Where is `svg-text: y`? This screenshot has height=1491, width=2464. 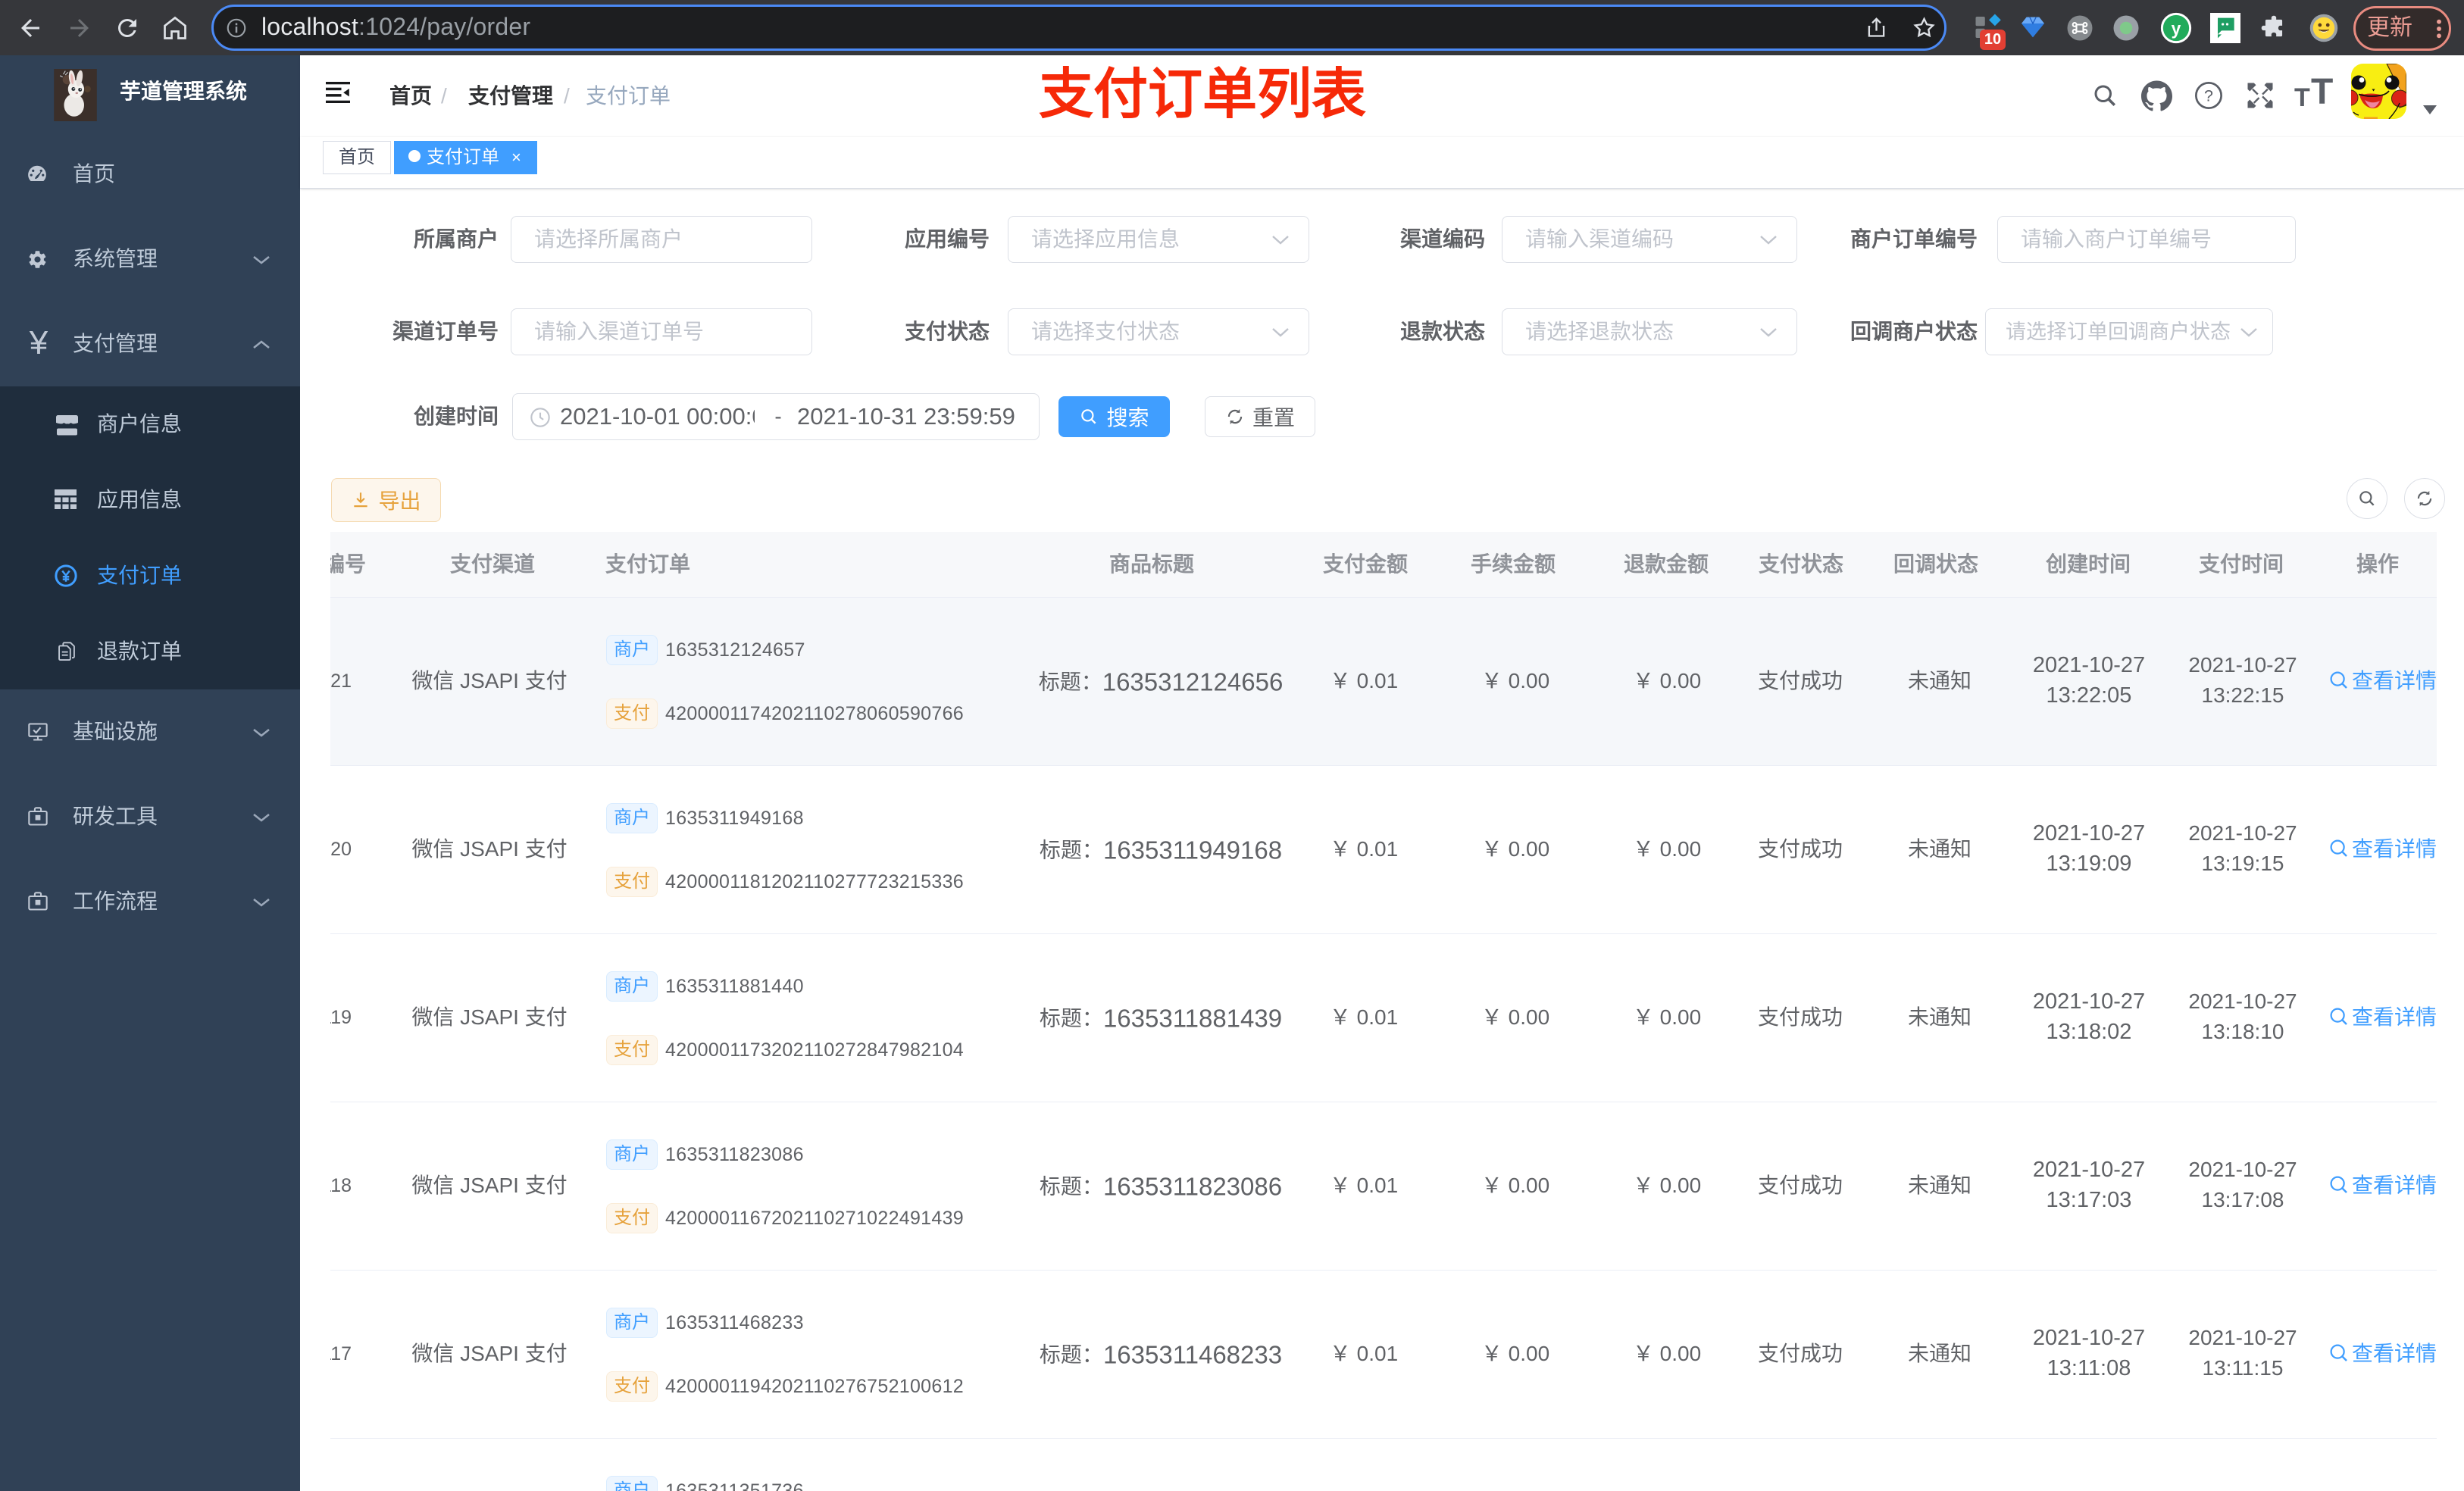 svg-text: y is located at coordinates (2176, 28).